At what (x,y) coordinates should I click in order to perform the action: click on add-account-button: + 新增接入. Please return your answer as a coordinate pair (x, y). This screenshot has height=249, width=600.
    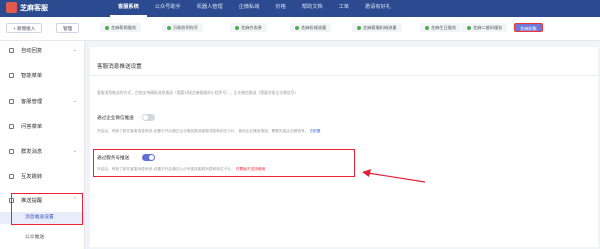
    Looking at the image, I should click on (24, 28).